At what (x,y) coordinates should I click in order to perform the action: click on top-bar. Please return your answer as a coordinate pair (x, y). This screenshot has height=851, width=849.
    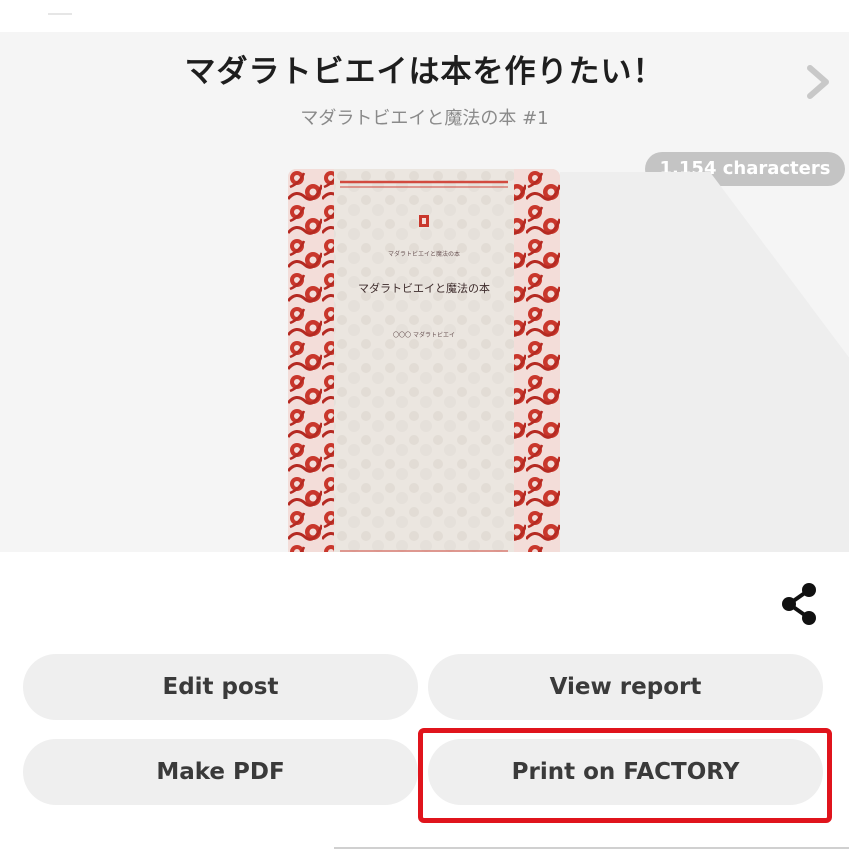
    Looking at the image, I should click on (424, 16).